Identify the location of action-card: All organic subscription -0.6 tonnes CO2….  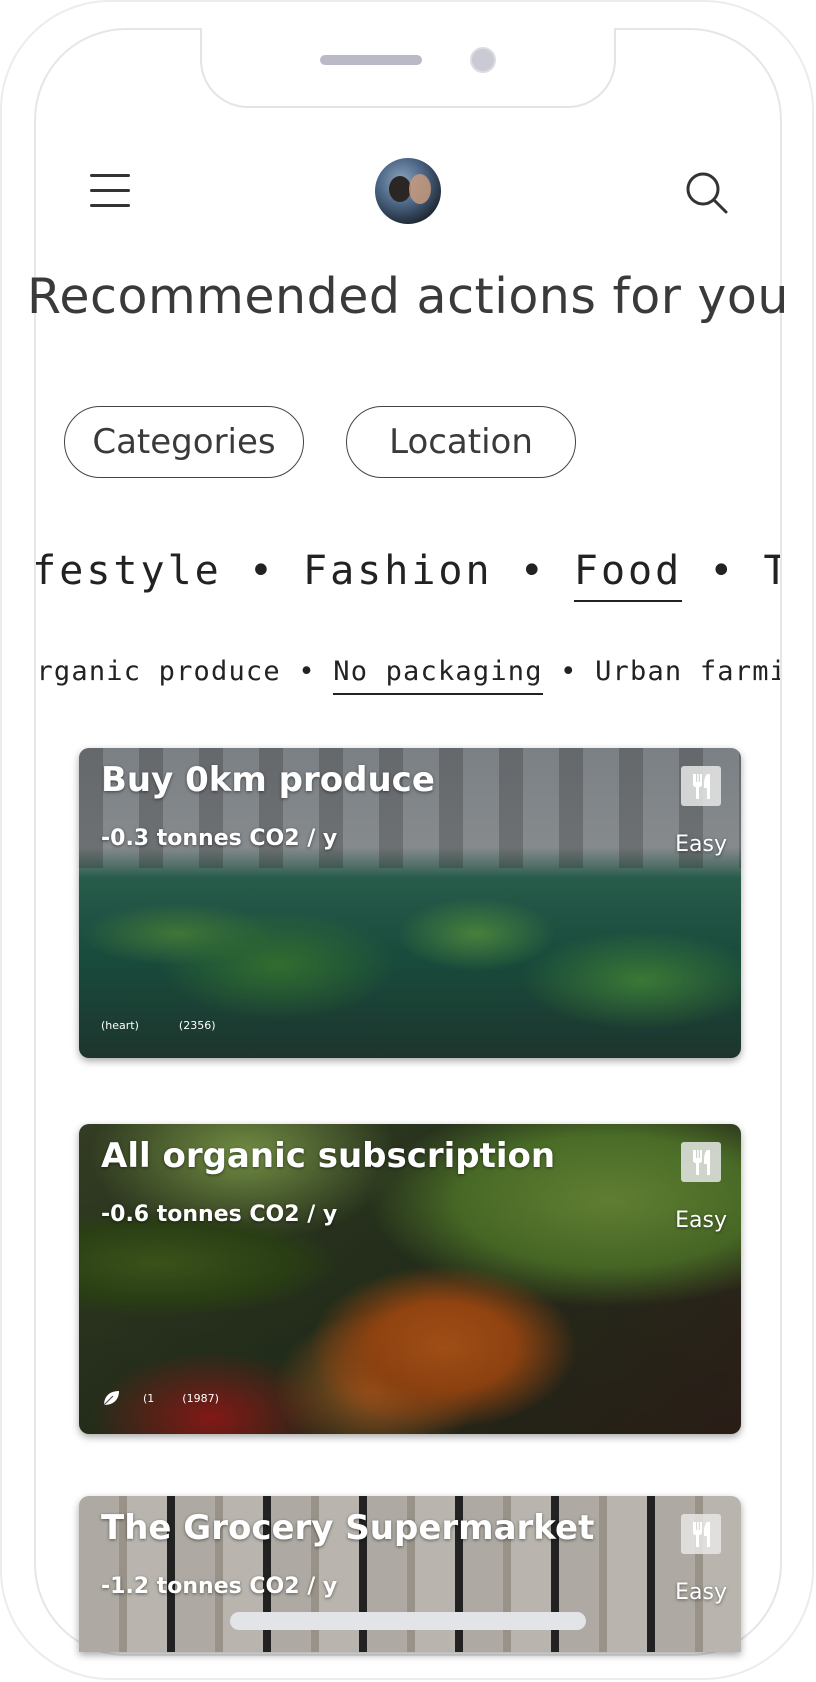
(410, 1279).